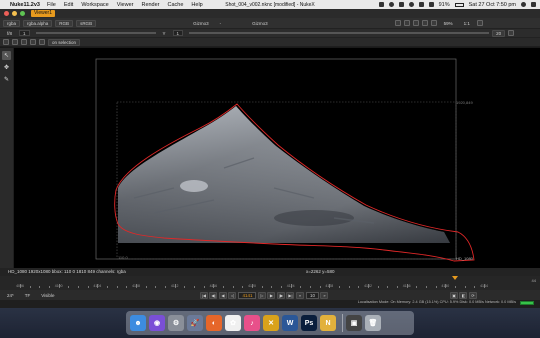 Image resolution: width=540 pixels, height=338 pixels. What do you see at coordinates (95, 33) in the screenshot?
I see `gain-slider` at bounding box center [95, 33].